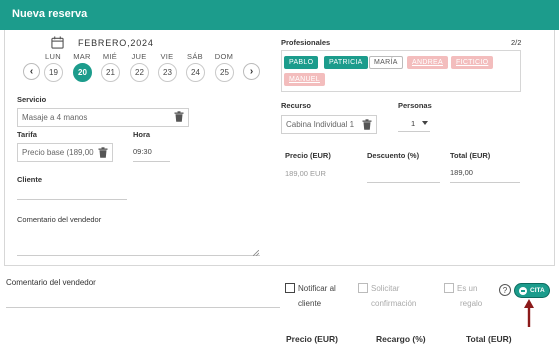 This screenshot has width=559, height=348. Describe the element at coordinates (471, 303) in the screenshot. I see `regalo-label-2: regalo` at that location.